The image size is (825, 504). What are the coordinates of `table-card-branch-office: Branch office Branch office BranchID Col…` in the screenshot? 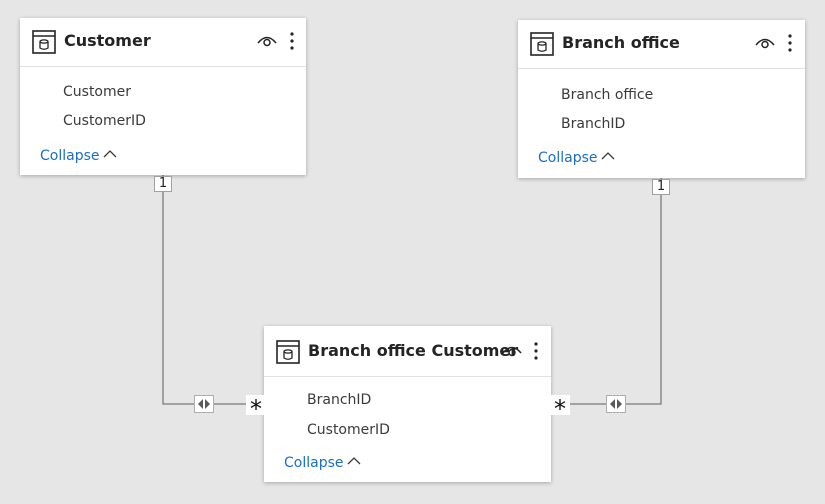 It's located at (661, 99).